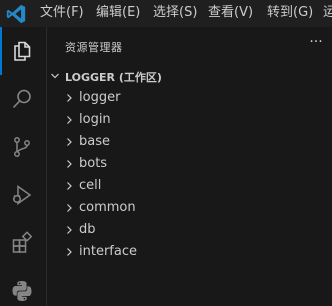 The height and width of the screenshot is (306, 332). Describe the element at coordinates (100, 97) in the screenshot. I see `folder-name: logger` at that location.